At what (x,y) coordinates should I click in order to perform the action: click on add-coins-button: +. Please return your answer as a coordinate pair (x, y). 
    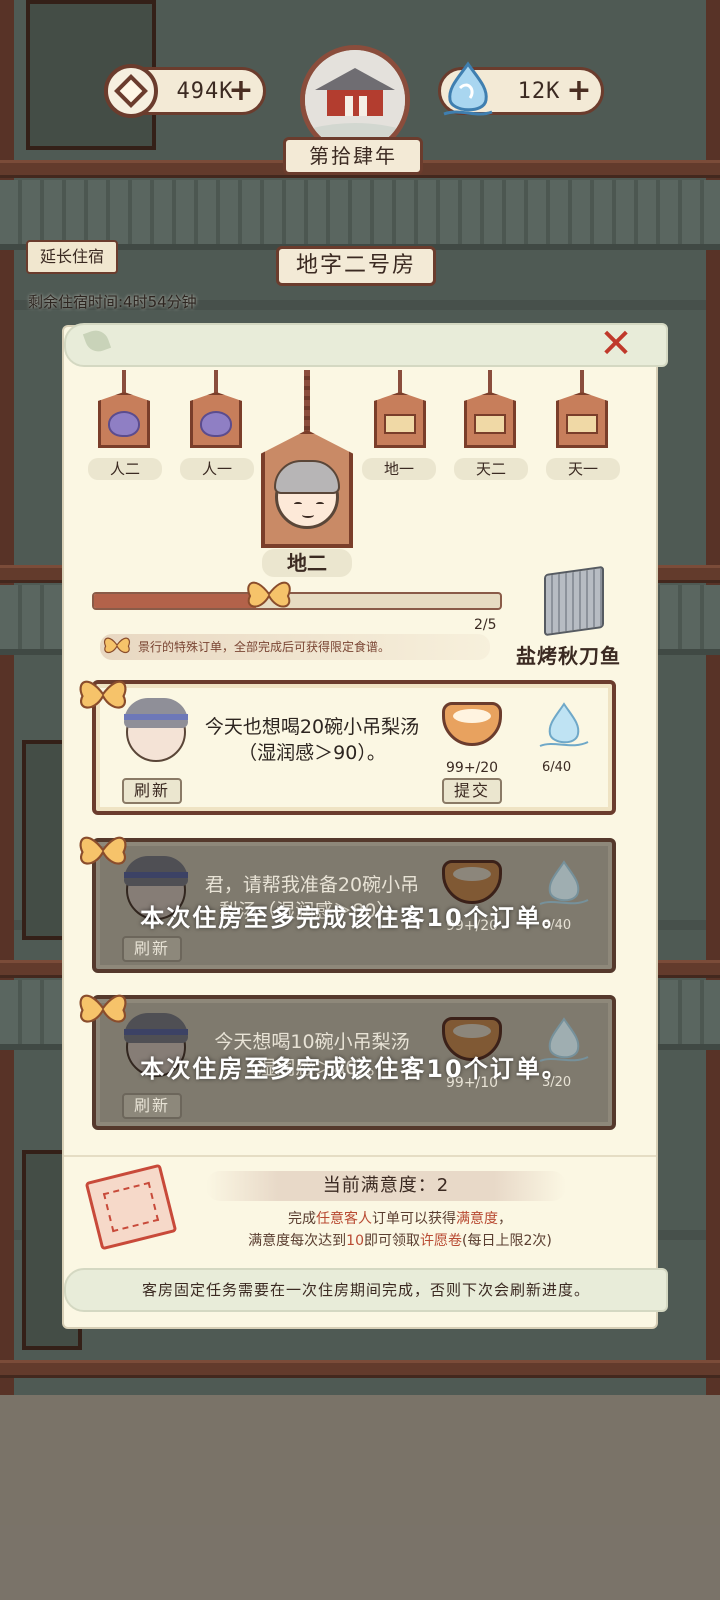
    Looking at the image, I should click on (241, 91).